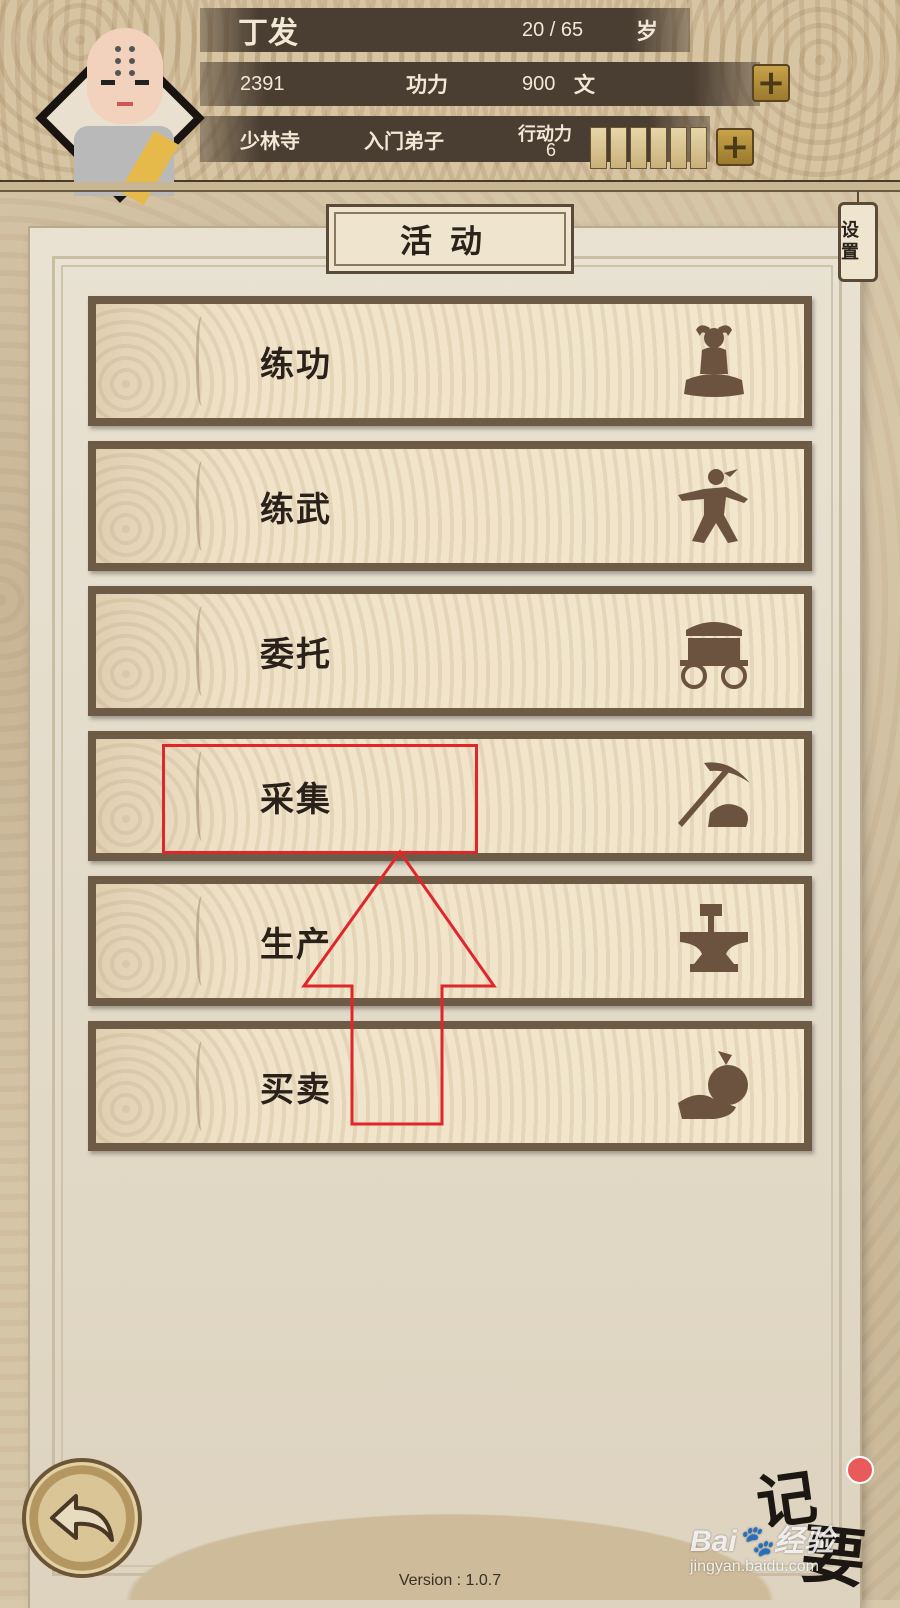 Image resolution: width=900 pixels, height=1608 pixels. I want to click on gongli-label: 功力, so click(427, 84).